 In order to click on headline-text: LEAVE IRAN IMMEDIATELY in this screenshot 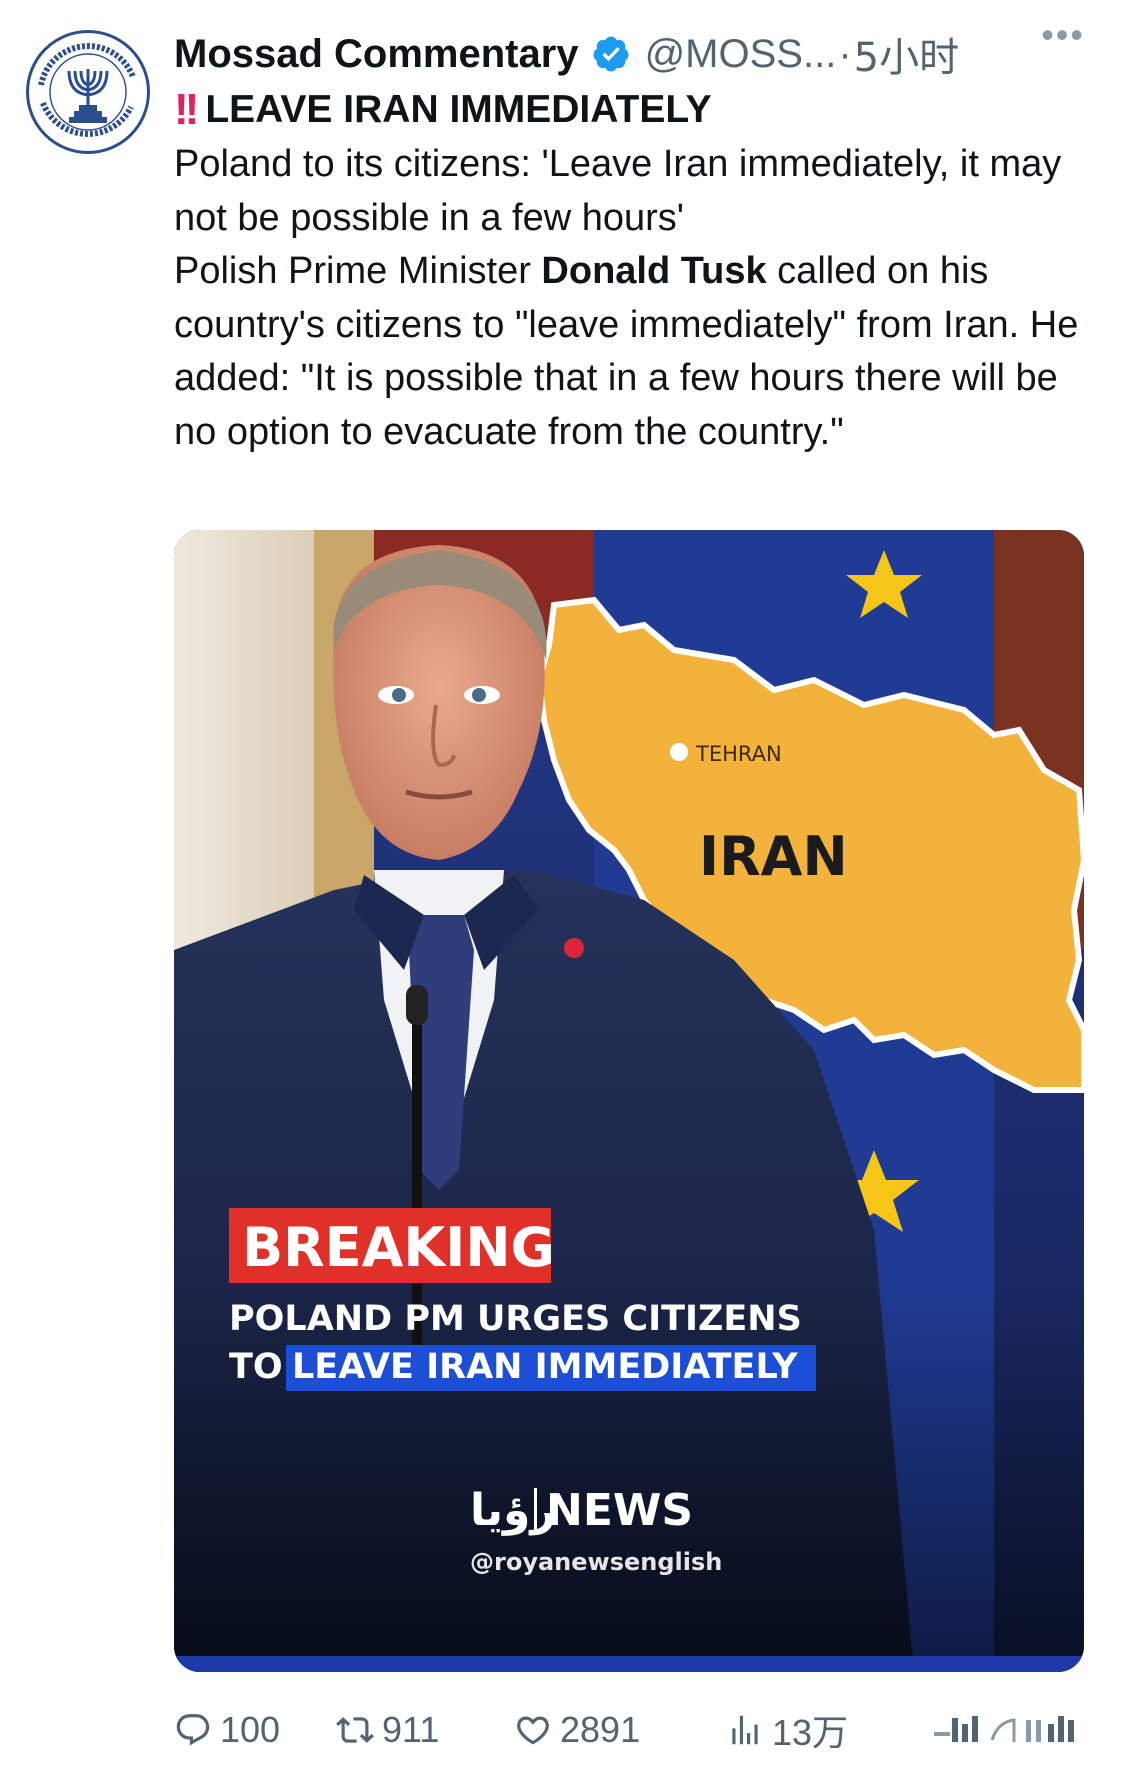, I will do `click(458, 109)`.